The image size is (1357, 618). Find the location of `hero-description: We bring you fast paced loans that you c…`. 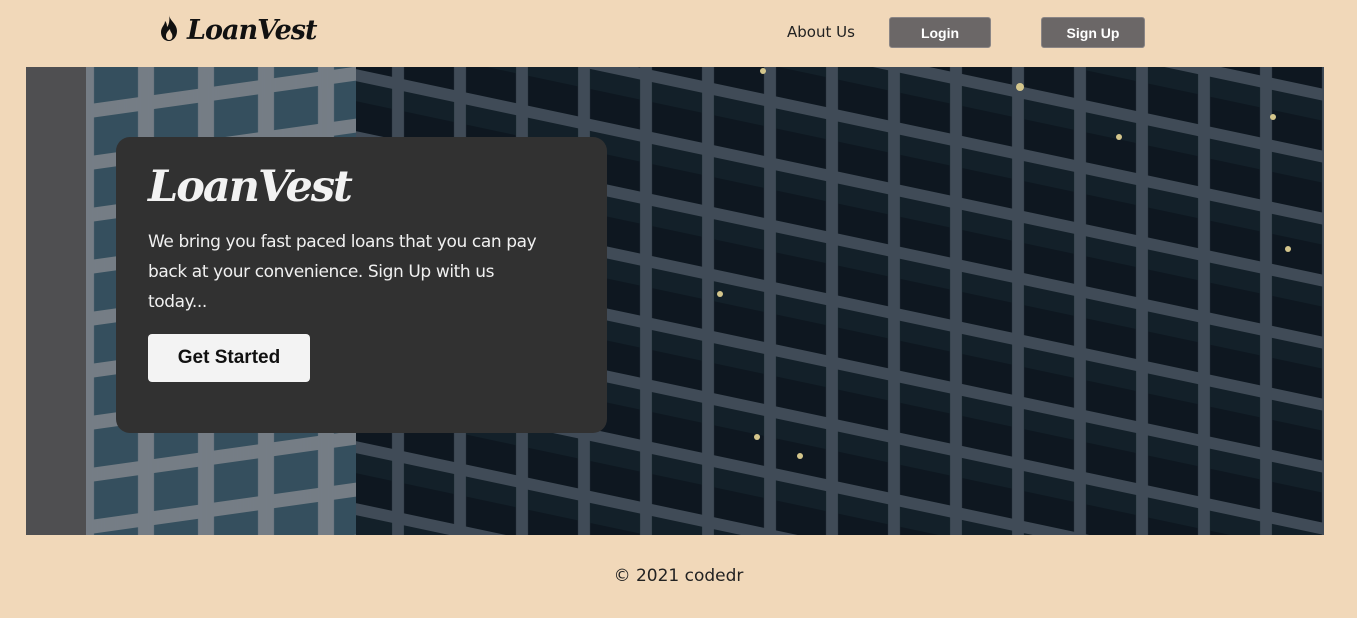

hero-description: We bring you fast paced loans that you c… is located at coordinates (342, 272).